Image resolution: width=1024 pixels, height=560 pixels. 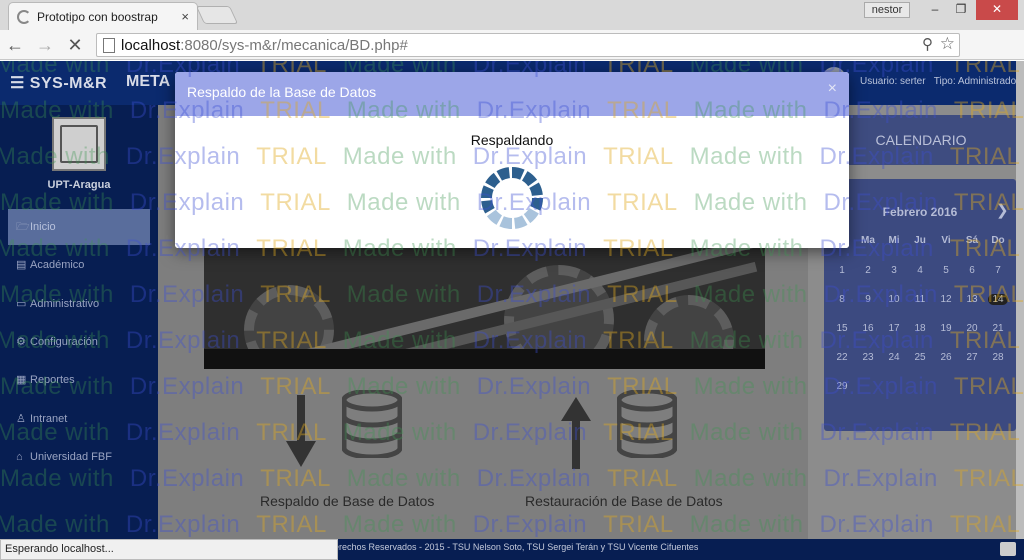 I want to click on modal-title: Respaldo de la Base de Datos, so click(x=282, y=92).